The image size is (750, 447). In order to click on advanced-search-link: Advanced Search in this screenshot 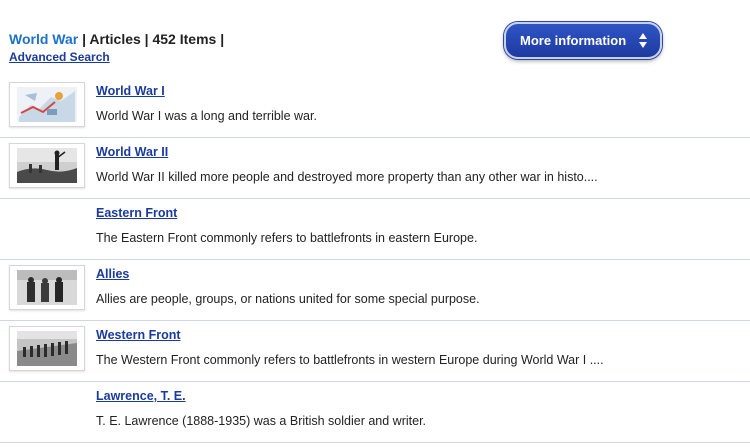, I will do `click(59, 57)`.